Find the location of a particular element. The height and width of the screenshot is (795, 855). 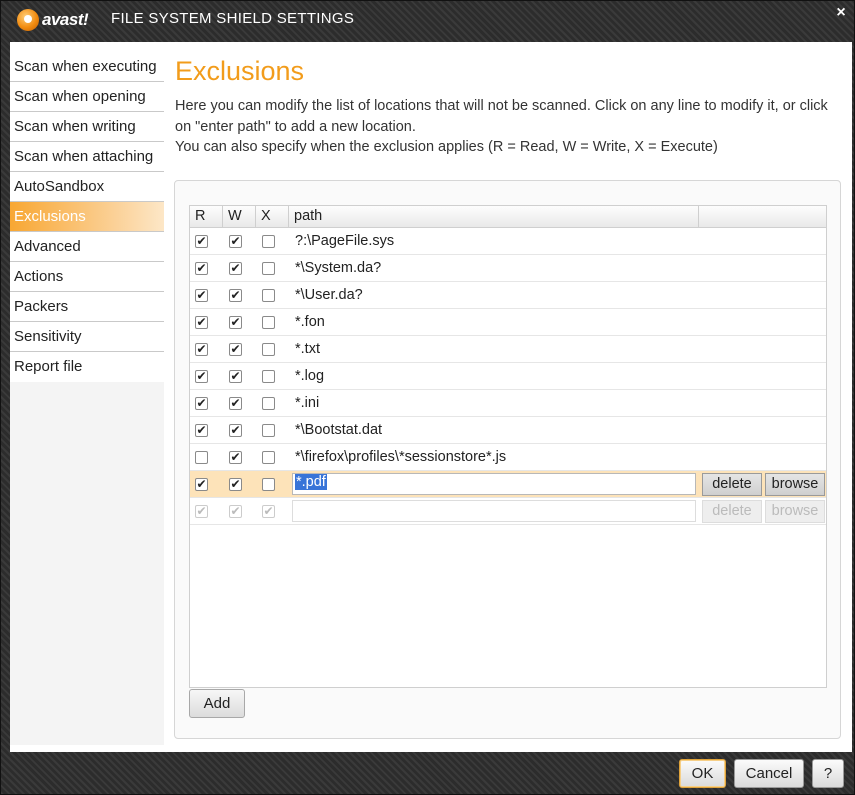

path-cell: *\System.da? is located at coordinates (338, 268).